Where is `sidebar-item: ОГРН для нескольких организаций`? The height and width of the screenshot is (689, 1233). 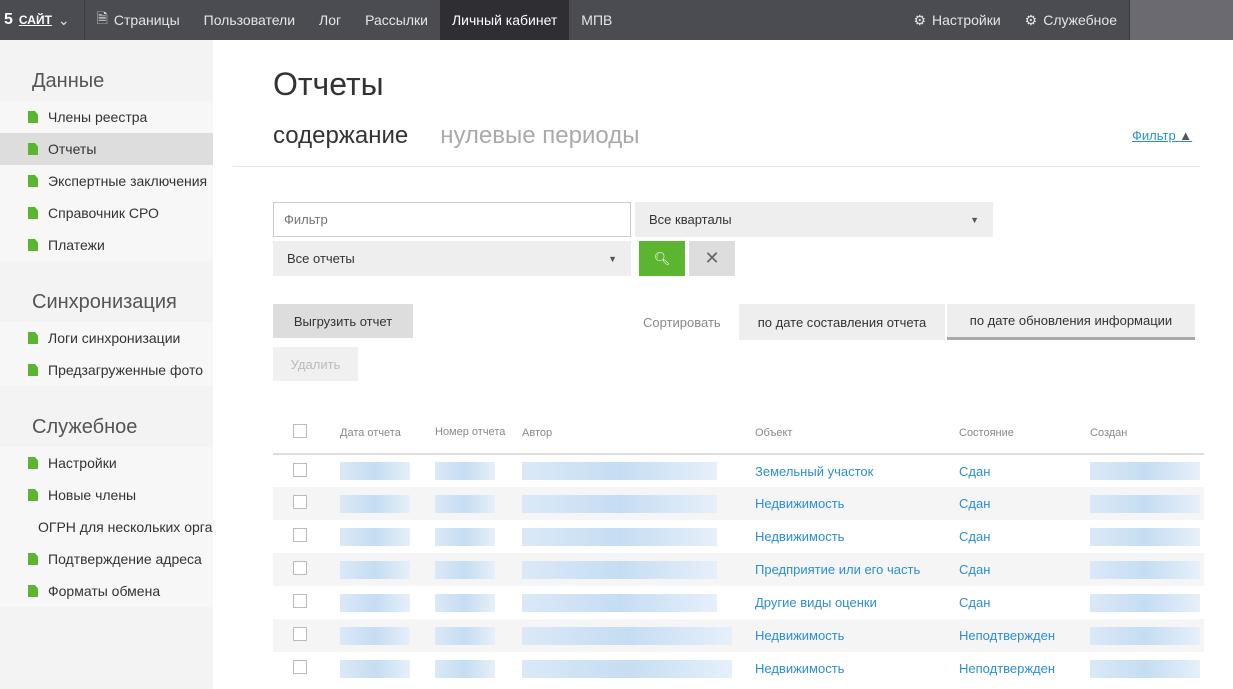
sidebar-item: ОГРН для нескольких организаций is located at coordinates (106, 527).